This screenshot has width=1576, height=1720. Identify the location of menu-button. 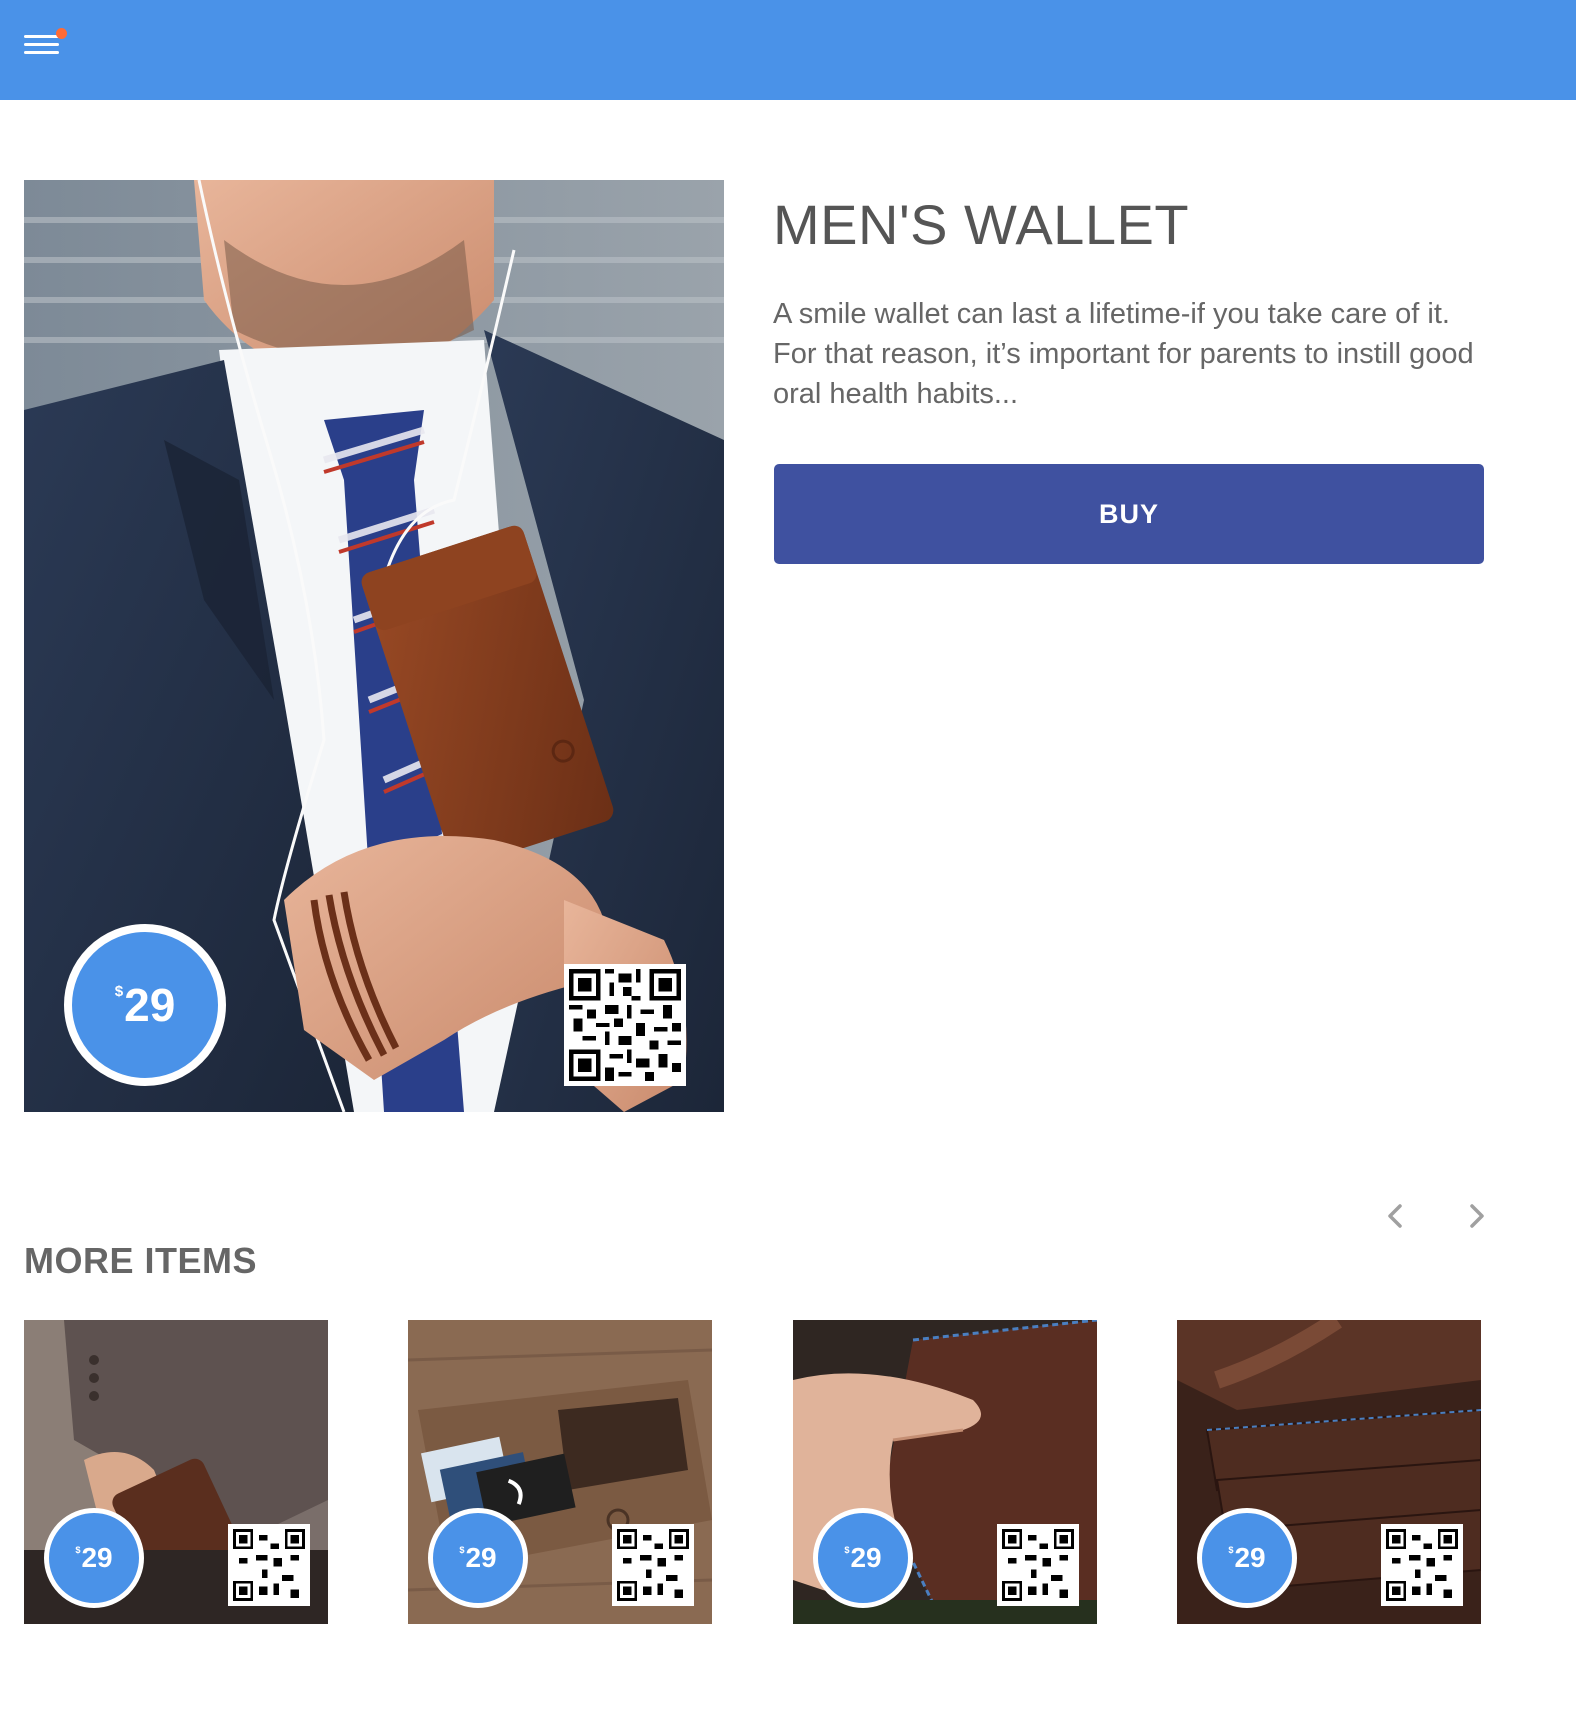
(44, 43).